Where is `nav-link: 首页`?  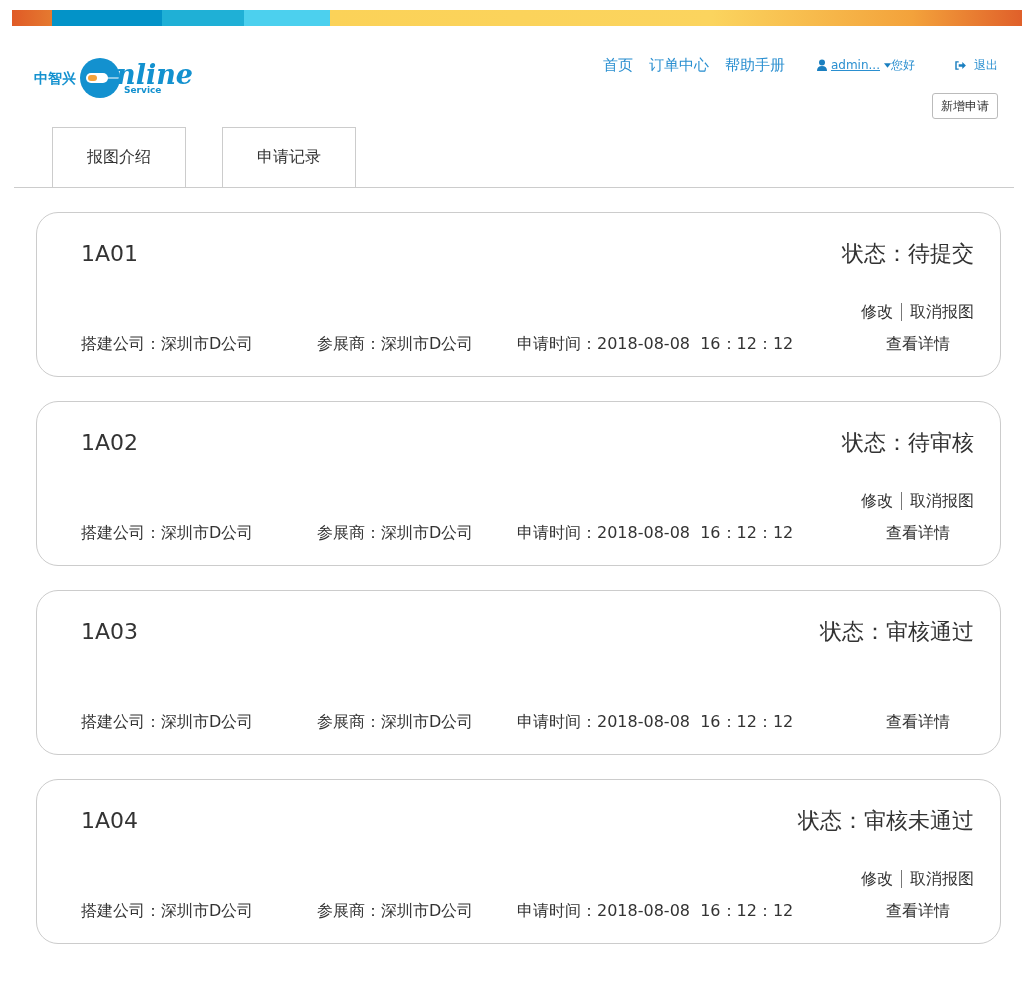
nav-link: 首页 is located at coordinates (617, 65).